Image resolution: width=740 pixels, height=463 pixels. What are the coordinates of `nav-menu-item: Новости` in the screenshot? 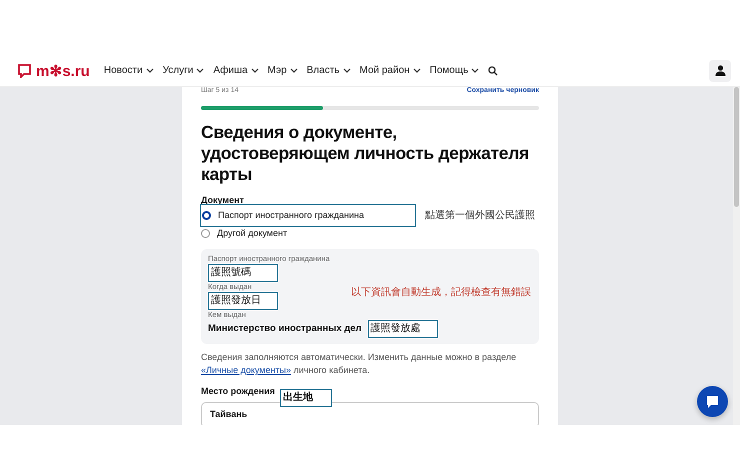 It's located at (129, 70).